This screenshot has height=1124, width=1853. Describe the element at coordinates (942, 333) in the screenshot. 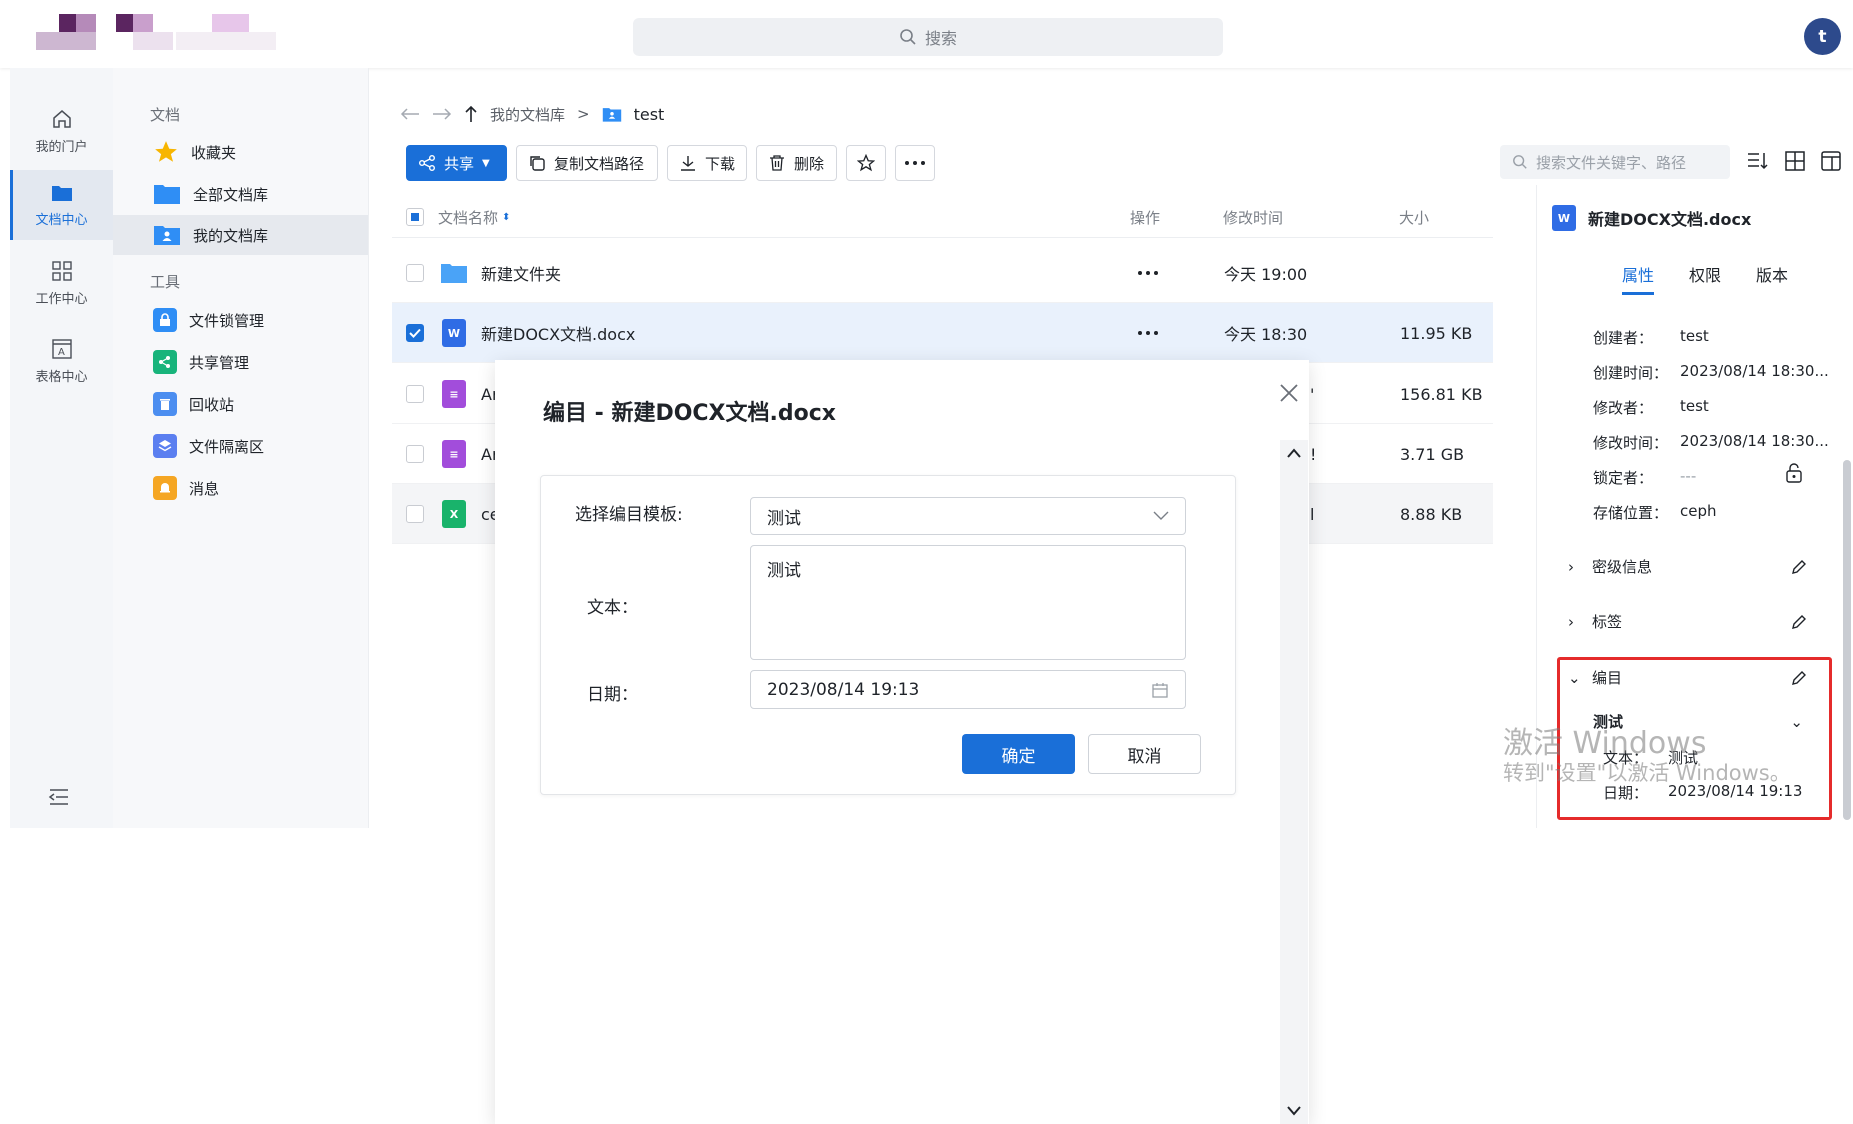

I see `table-row: W 新建DOCX文档.docx 今天 18:30 11.95 KB` at that location.